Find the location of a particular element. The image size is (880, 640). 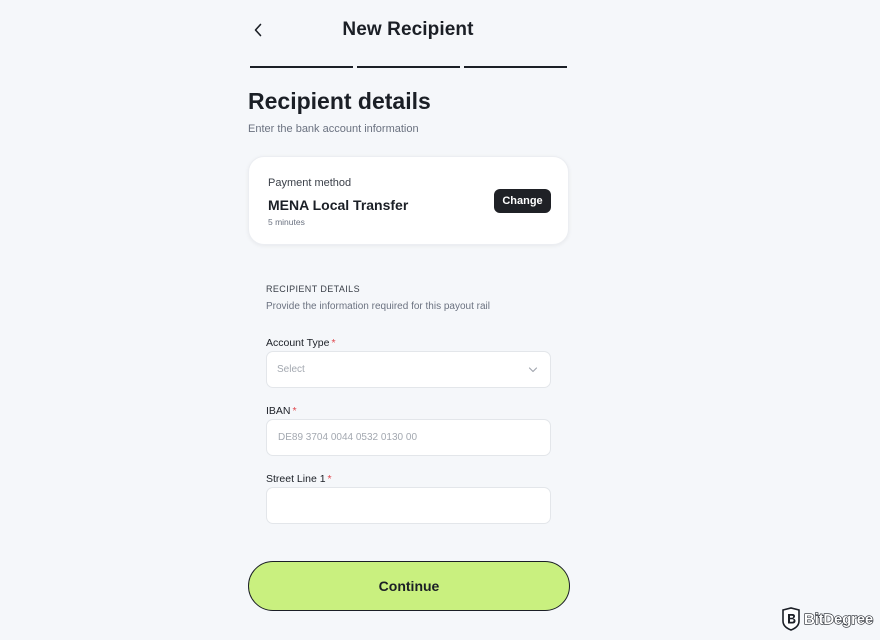

account-type-label-text: Account Type is located at coordinates (298, 343).